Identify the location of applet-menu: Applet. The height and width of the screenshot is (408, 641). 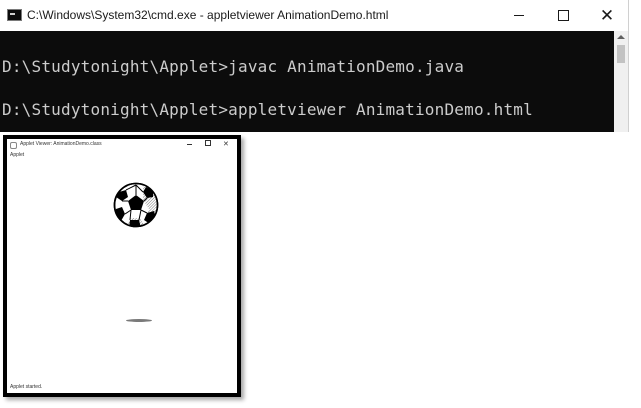
(17, 155).